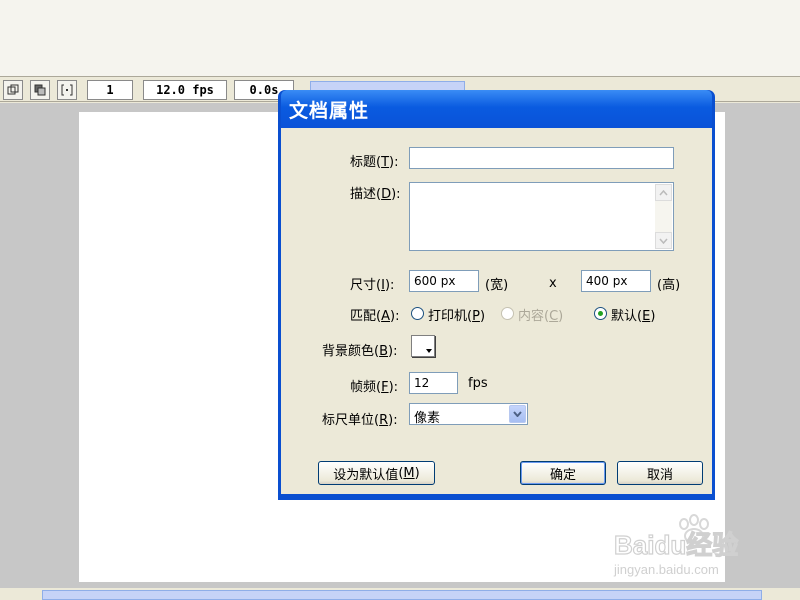 This screenshot has width=800, height=600. What do you see at coordinates (456, 314) in the screenshot?
I see `match-printer-label: 打印机(P)` at bounding box center [456, 314].